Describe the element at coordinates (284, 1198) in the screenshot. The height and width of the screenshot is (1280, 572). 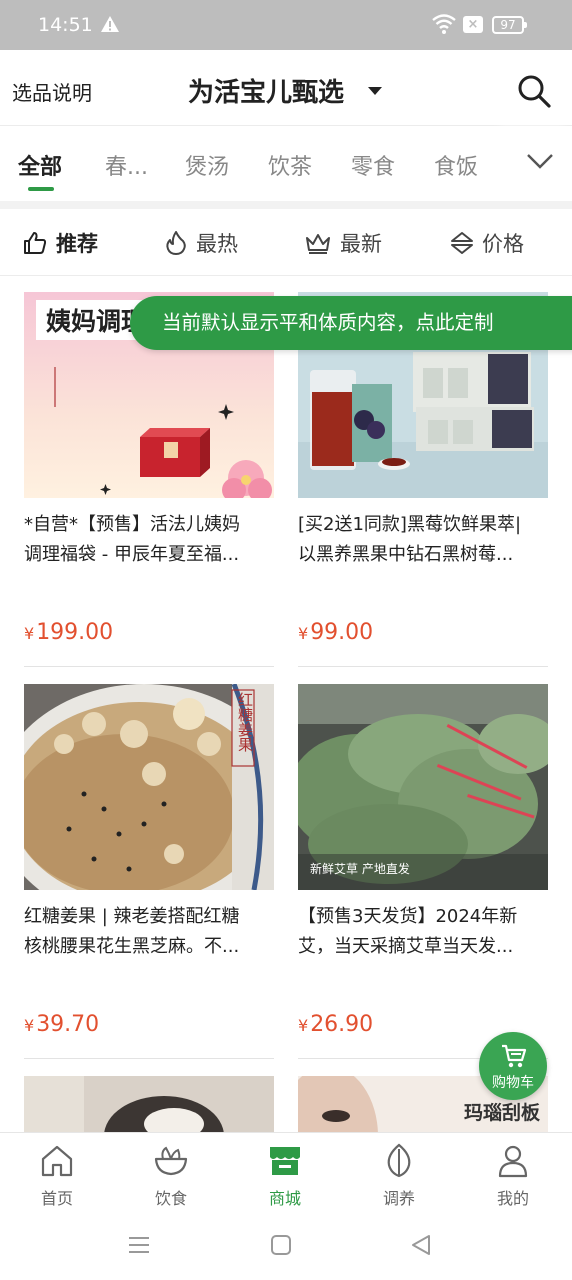
I see `nav-mall-label: 商城` at that location.